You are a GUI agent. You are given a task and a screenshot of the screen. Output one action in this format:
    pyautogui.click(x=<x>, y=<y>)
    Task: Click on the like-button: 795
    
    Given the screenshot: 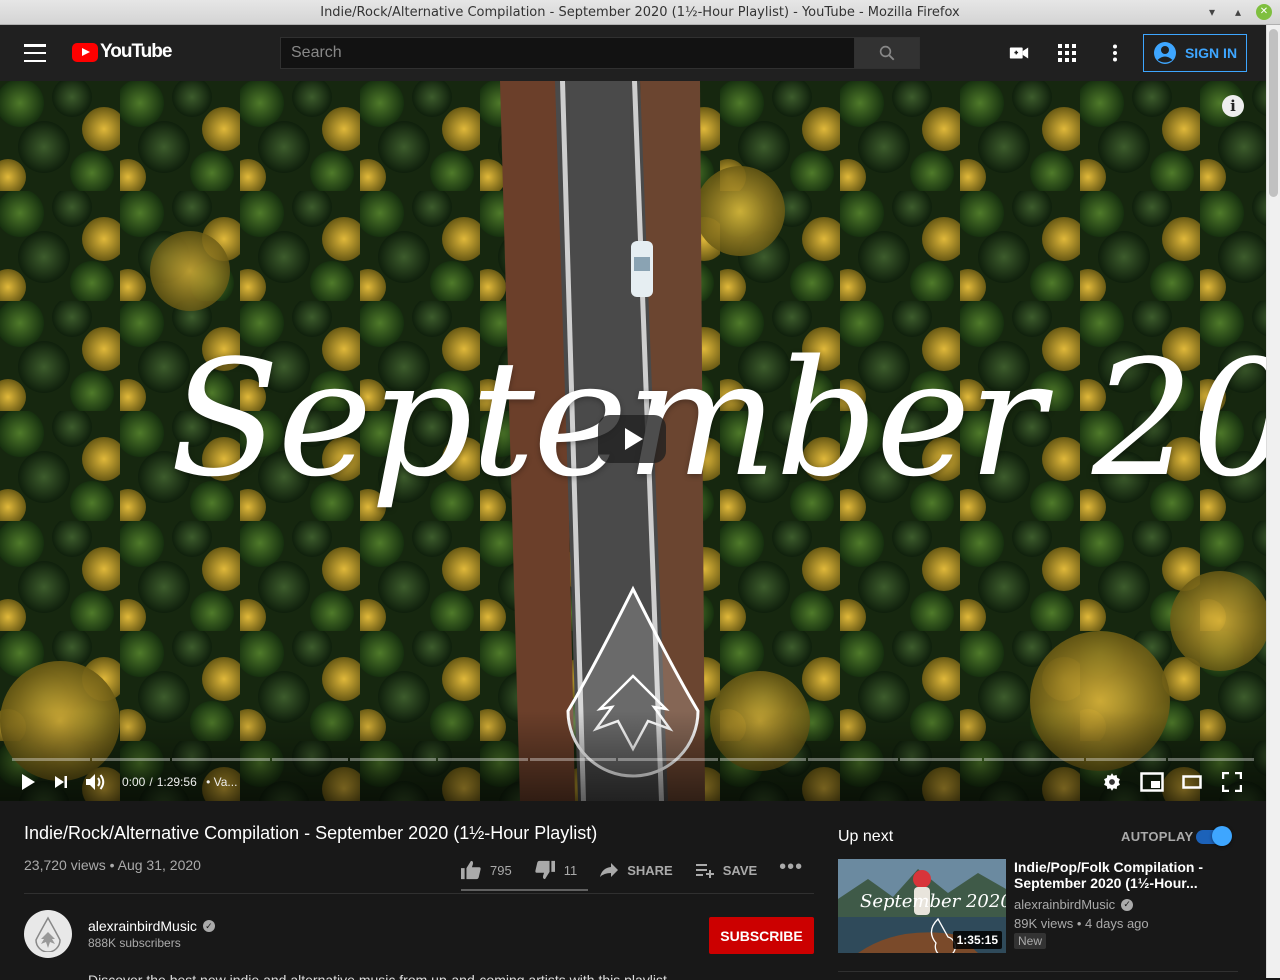 What is the action you would take?
    pyautogui.click(x=486, y=870)
    